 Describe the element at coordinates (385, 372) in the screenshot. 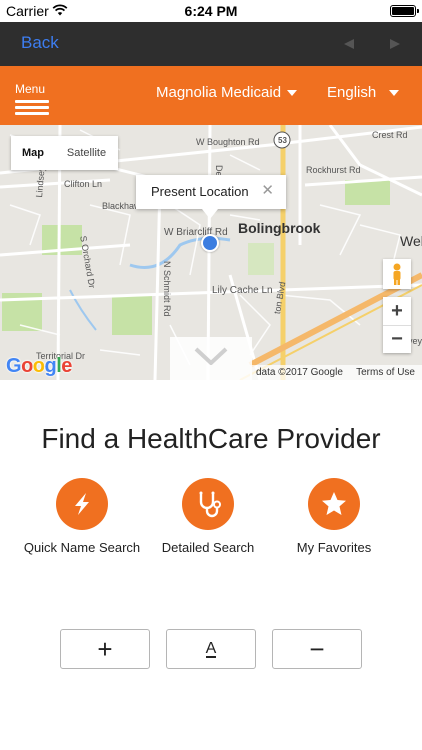

I see `terms-of-use-link: Terms of Use` at that location.